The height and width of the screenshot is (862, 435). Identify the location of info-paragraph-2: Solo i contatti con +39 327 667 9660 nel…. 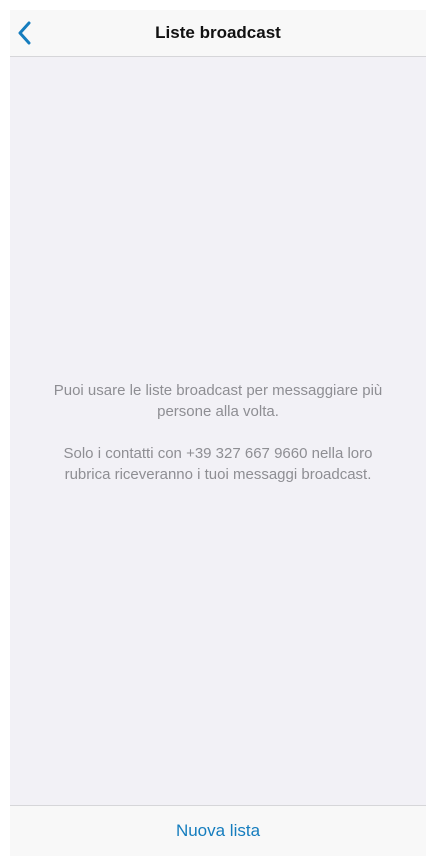
(218, 463).